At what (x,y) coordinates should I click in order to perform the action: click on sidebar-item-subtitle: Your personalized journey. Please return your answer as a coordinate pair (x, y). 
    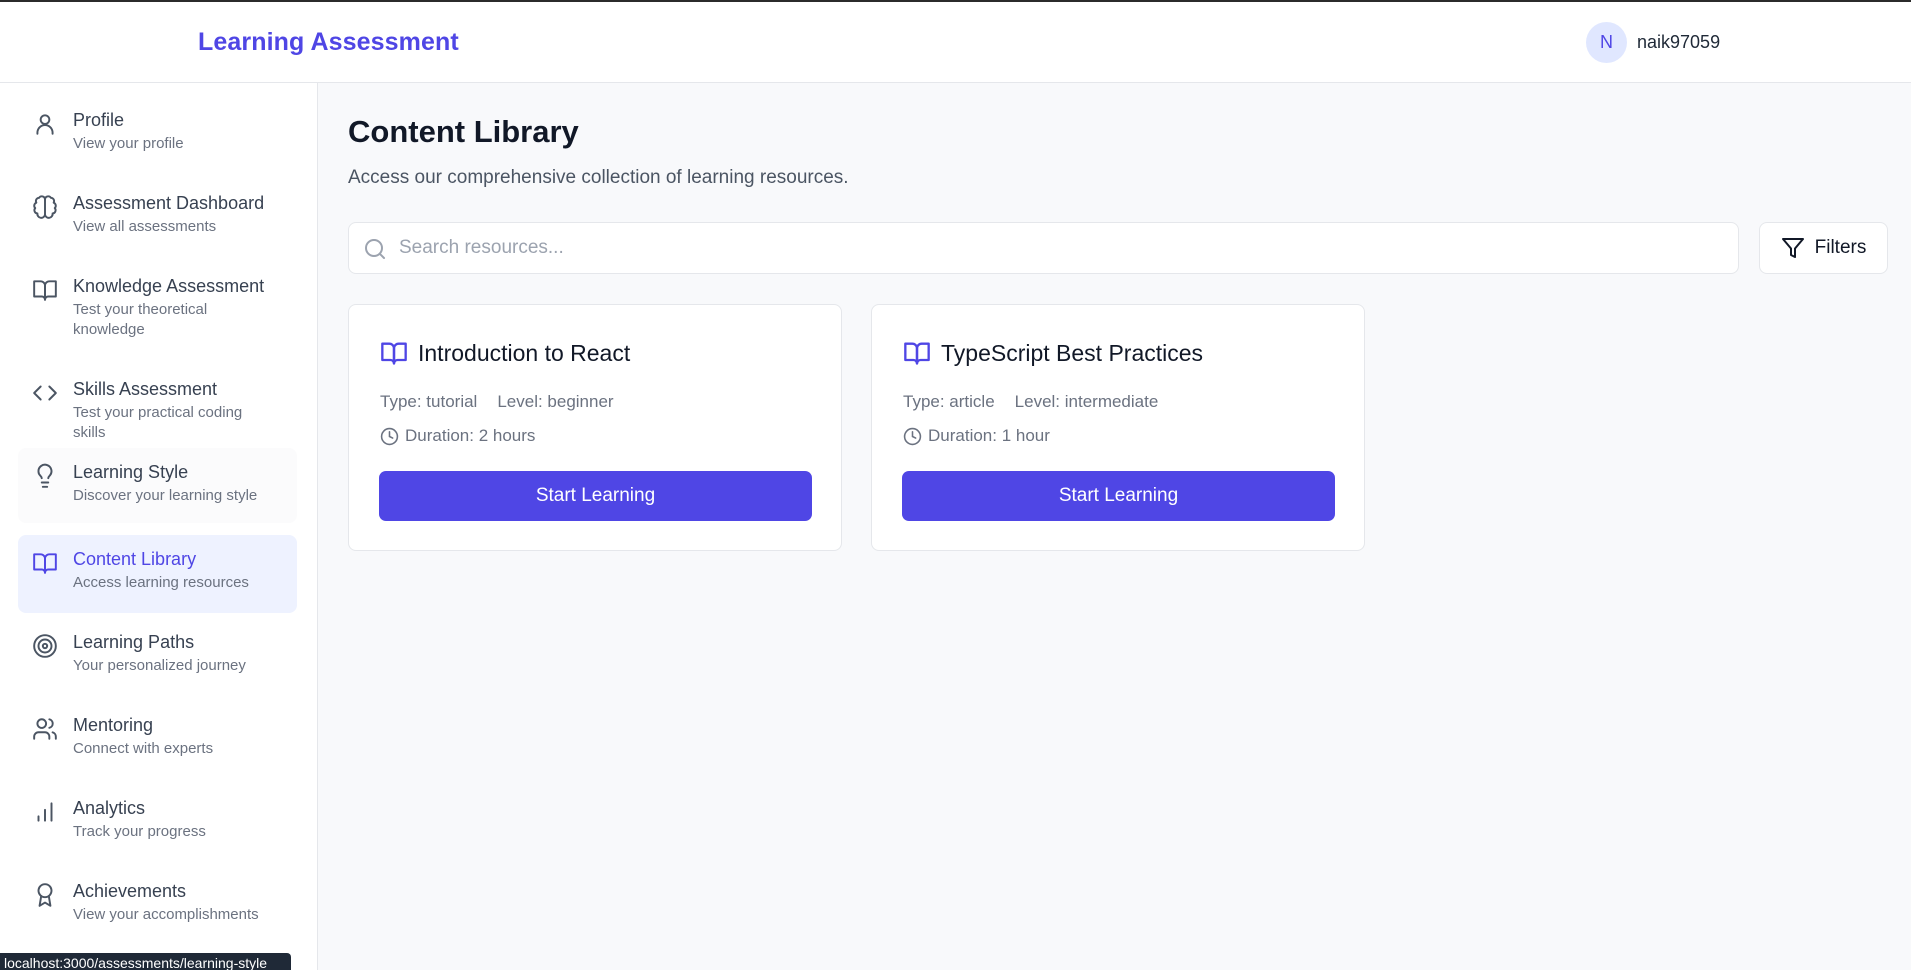
    Looking at the image, I should click on (159, 665).